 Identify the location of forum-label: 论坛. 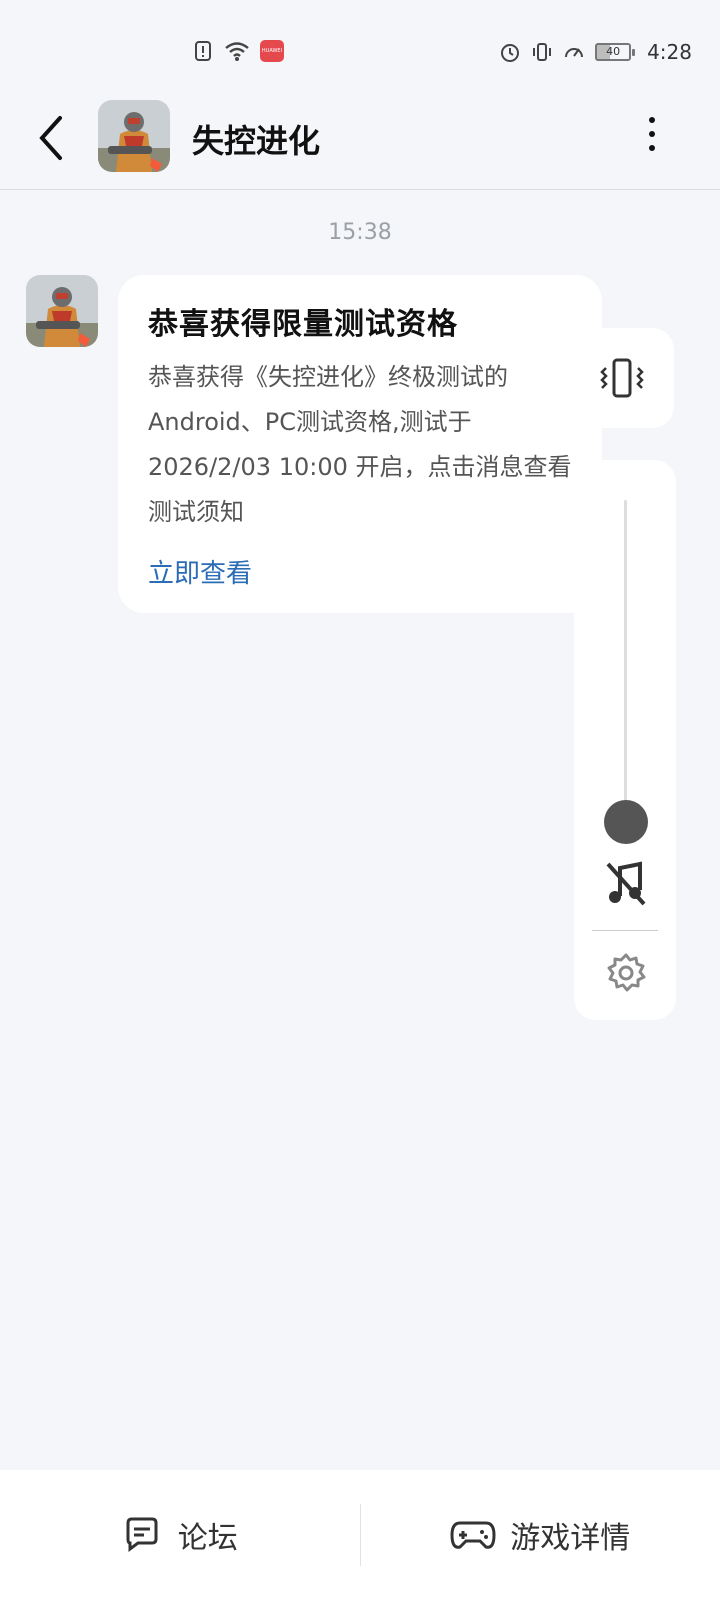
(207, 1538).